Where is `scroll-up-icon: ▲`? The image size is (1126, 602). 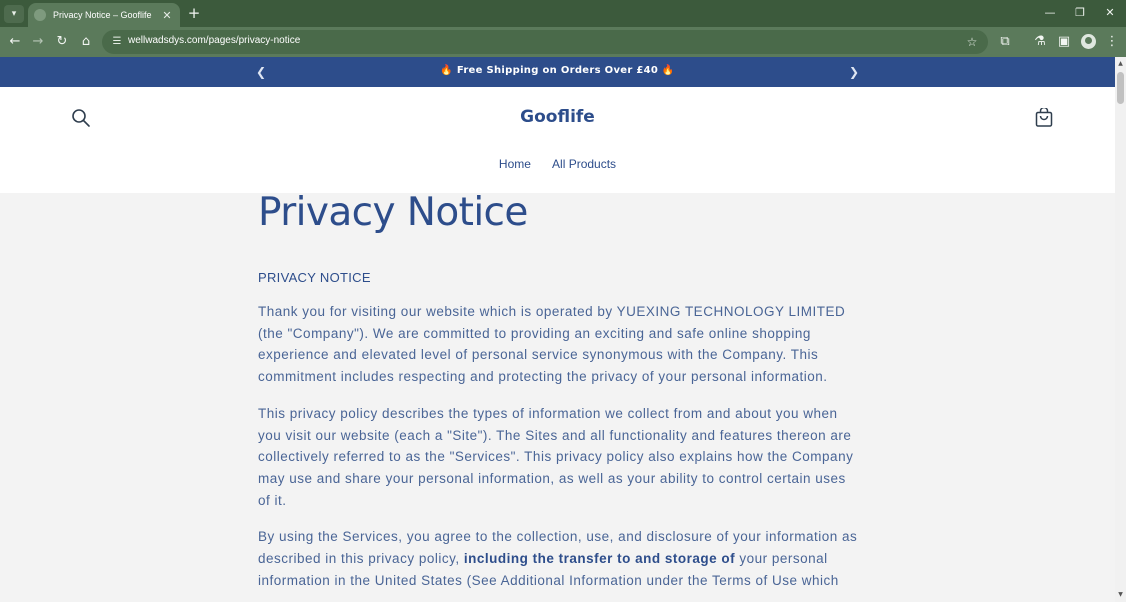 scroll-up-icon: ▲ is located at coordinates (1120, 64).